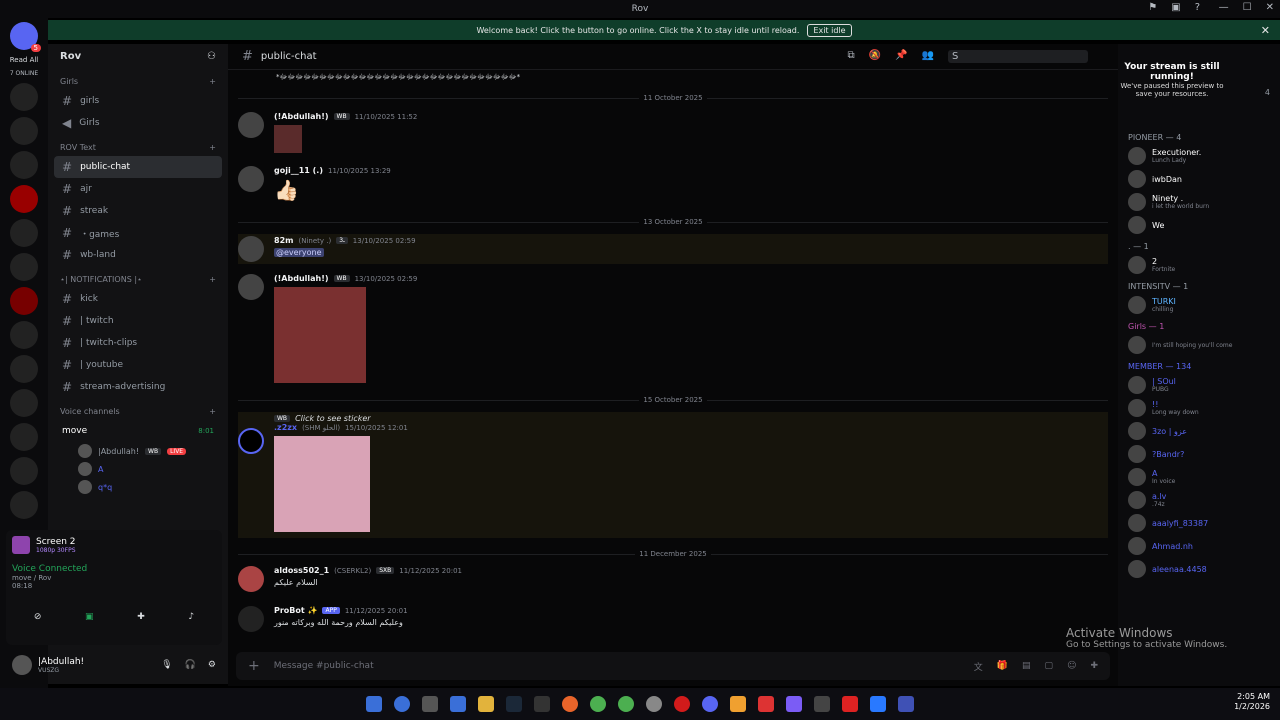 Image resolution: width=1280 pixels, height=720 pixels. Describe the element at coordinates (1026, 666) in the screenshot. I see `gif-icon: ▤` at that location.